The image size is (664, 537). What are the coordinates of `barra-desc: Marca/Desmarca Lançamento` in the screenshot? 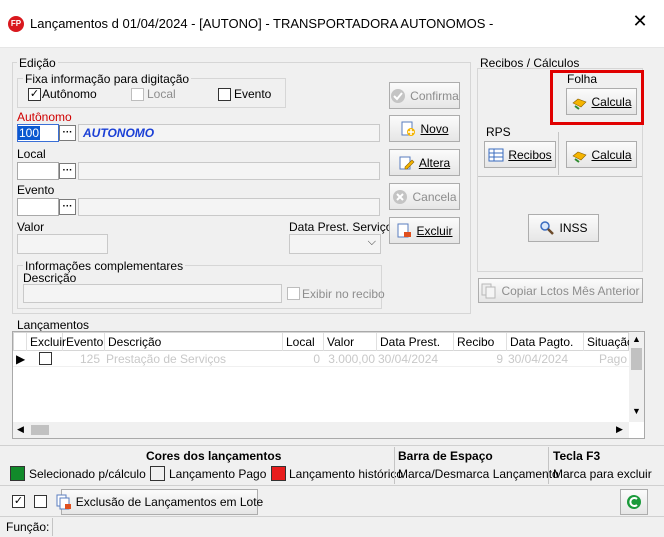 It's located at (478, 474).